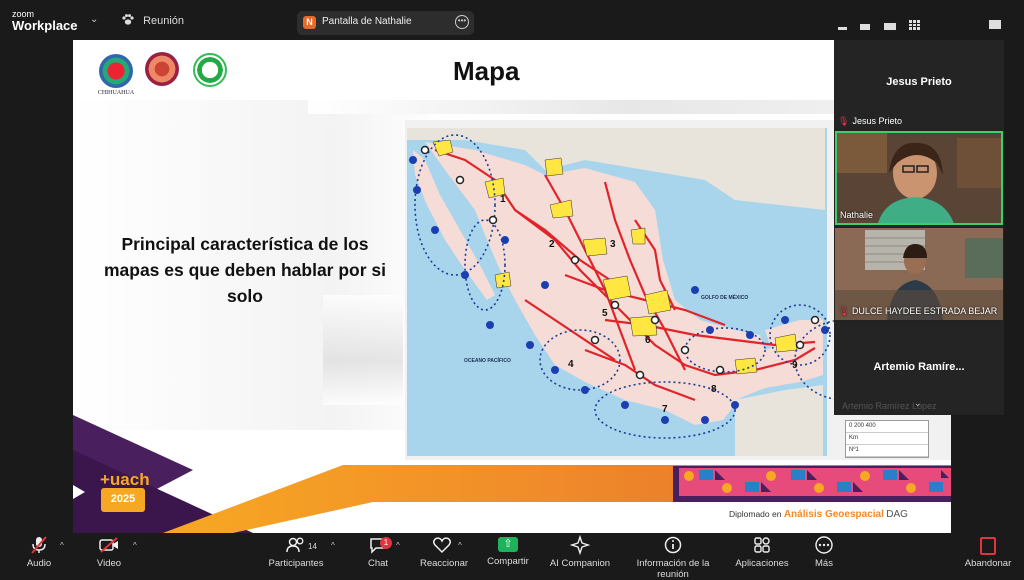 This screenshot has width=1024, height=580. What do you see at coordinates (915, 25) in the screenshot?
I see `gallery-view-icon` at bounding box center [915, 25].